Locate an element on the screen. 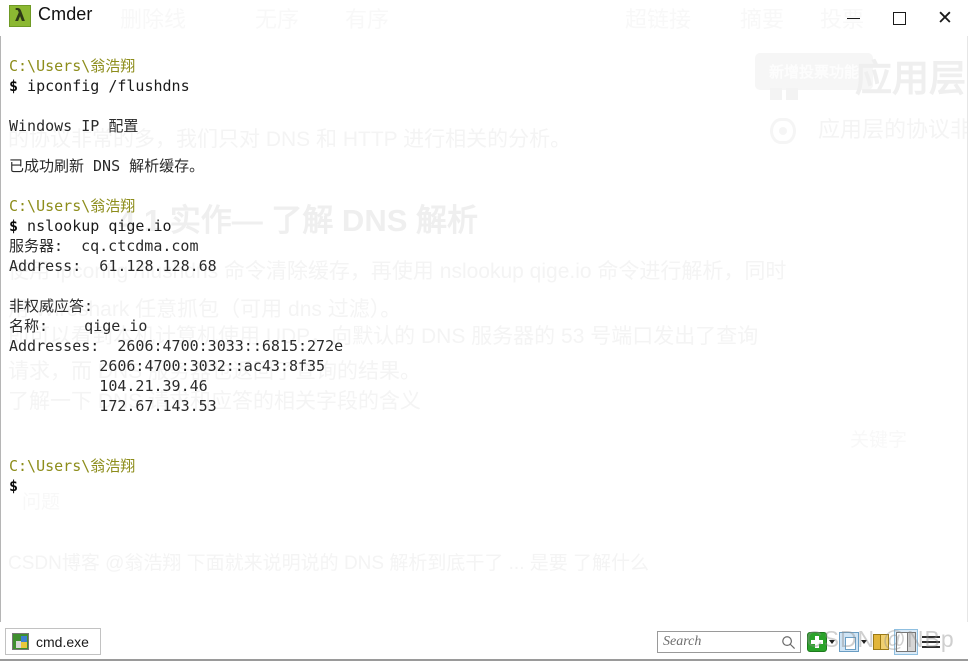 The image size is (968, 661). window-title: Cmder is located at coordinates (65, 14).